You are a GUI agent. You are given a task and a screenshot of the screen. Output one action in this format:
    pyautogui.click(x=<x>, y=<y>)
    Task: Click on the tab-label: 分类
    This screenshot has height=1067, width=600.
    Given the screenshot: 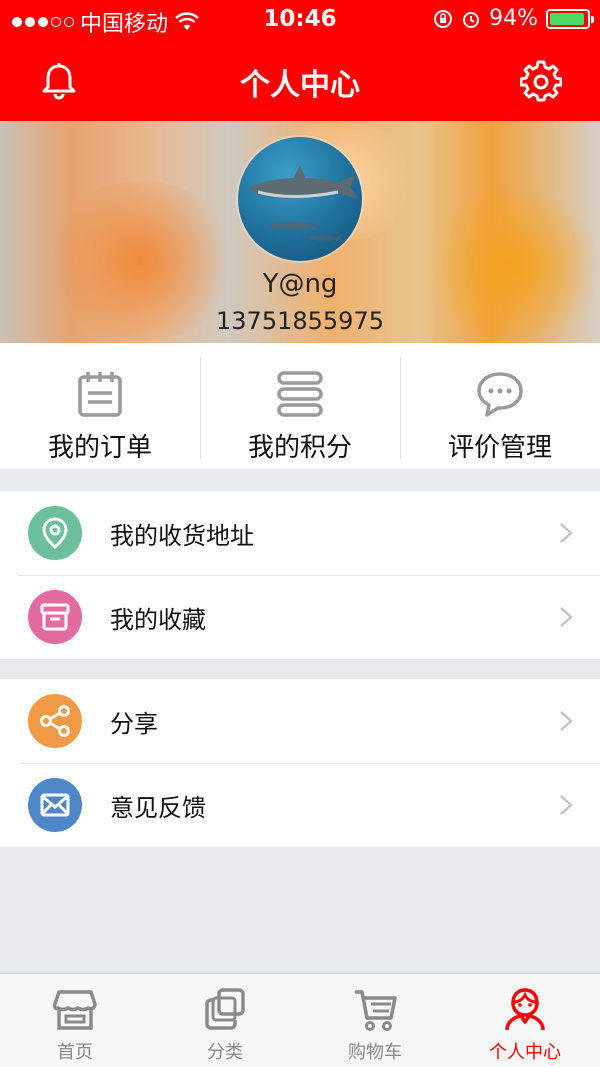 What is the action you would take?
    pyautogui.click(x=225, y=1052)
    